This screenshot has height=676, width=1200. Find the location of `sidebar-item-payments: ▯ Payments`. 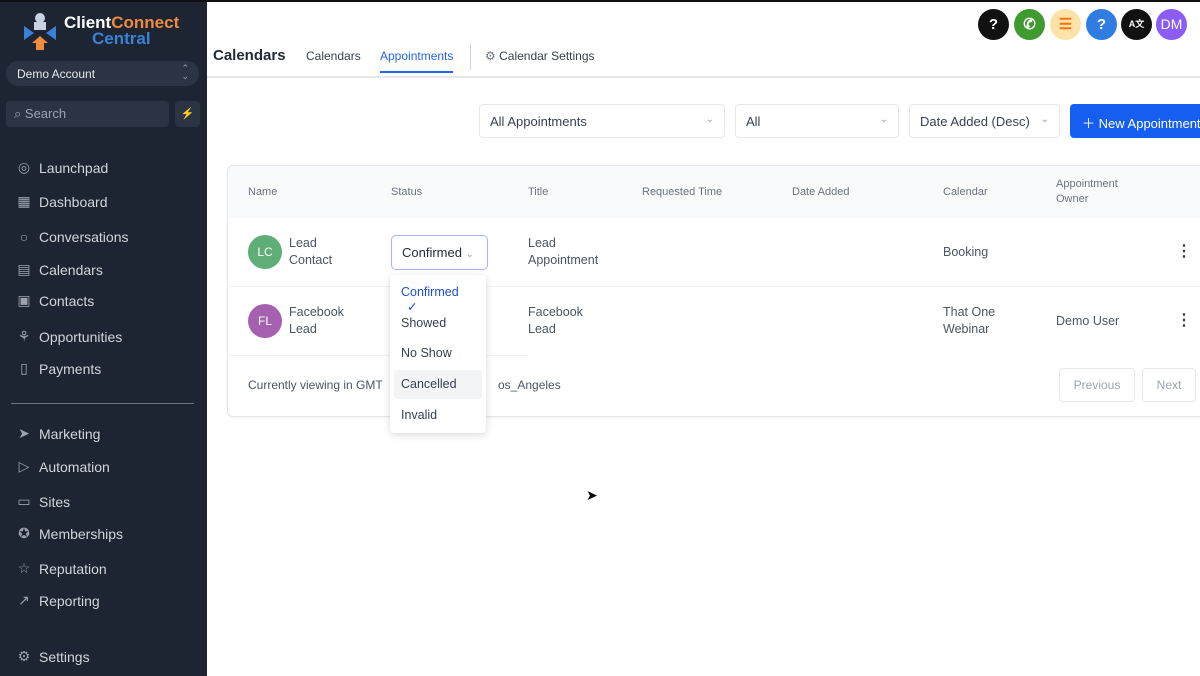

sidebar-item-payments: ▯ Payments is located at coordinates (58, 368).